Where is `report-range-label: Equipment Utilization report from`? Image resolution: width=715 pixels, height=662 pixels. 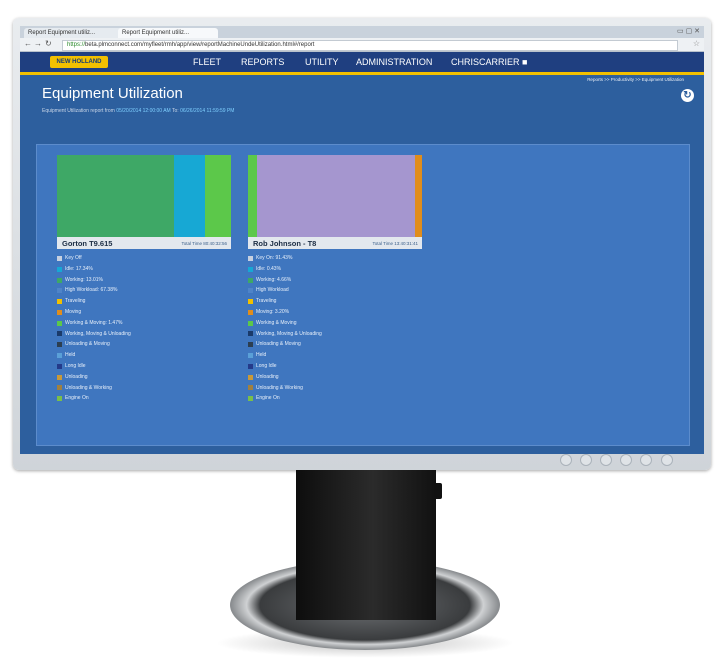
report-range-label: Equipment Utilization report from is located at coordinates (78, 111).